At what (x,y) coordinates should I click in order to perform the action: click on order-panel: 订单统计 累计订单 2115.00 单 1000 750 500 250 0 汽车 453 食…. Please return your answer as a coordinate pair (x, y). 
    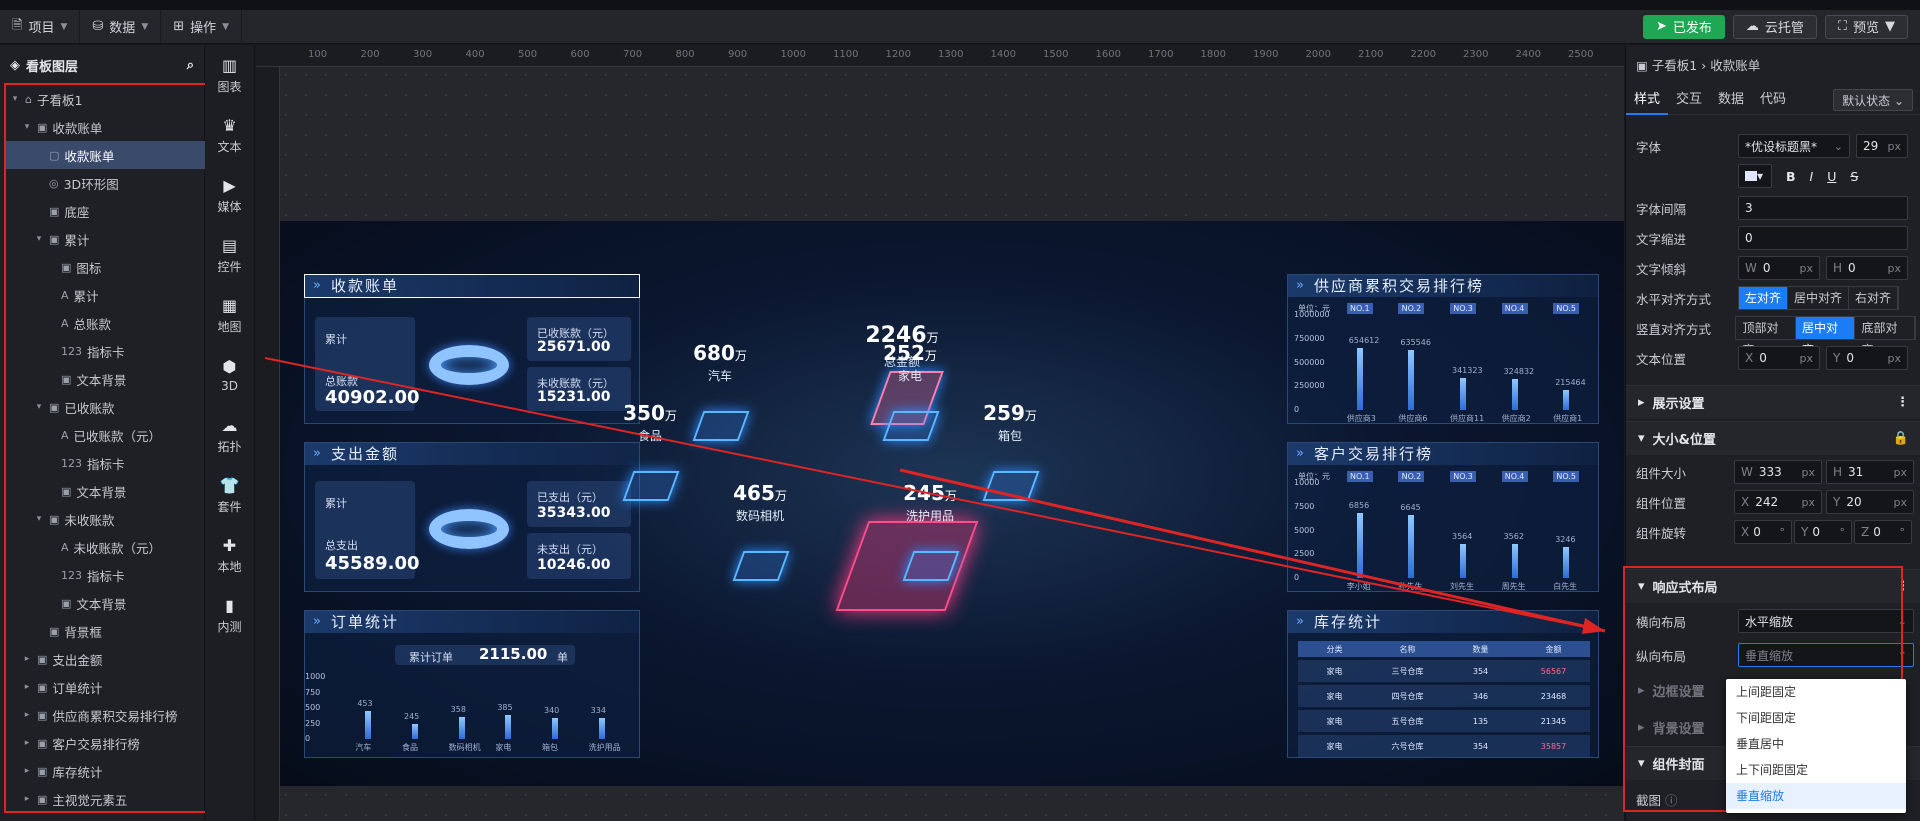
    Looking at the image, I should click on (472, 684).